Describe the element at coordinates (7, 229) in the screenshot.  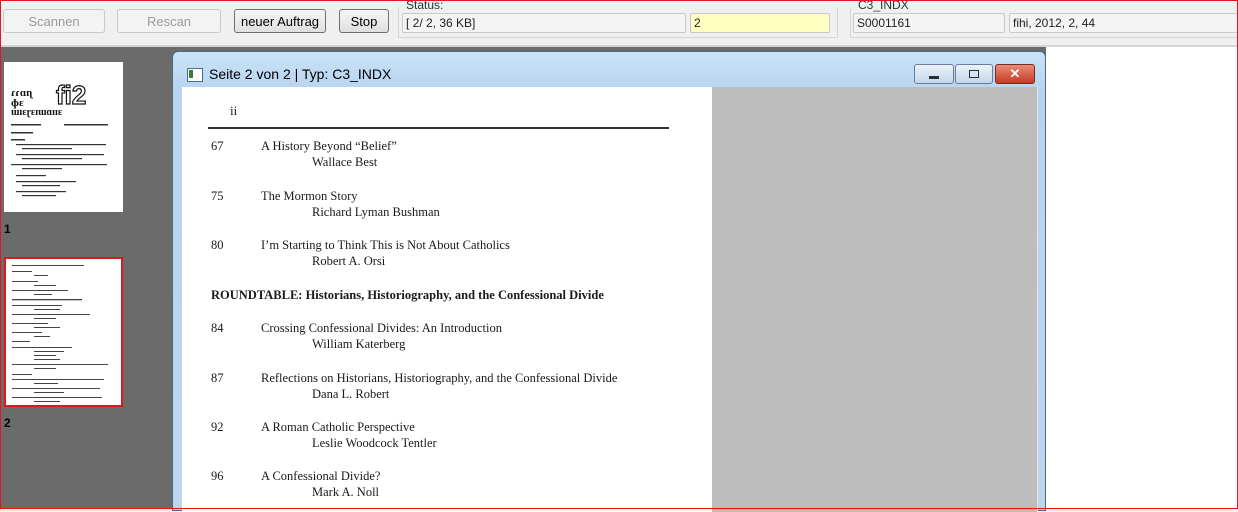
I see `thumbnail-number: 1` at that location.